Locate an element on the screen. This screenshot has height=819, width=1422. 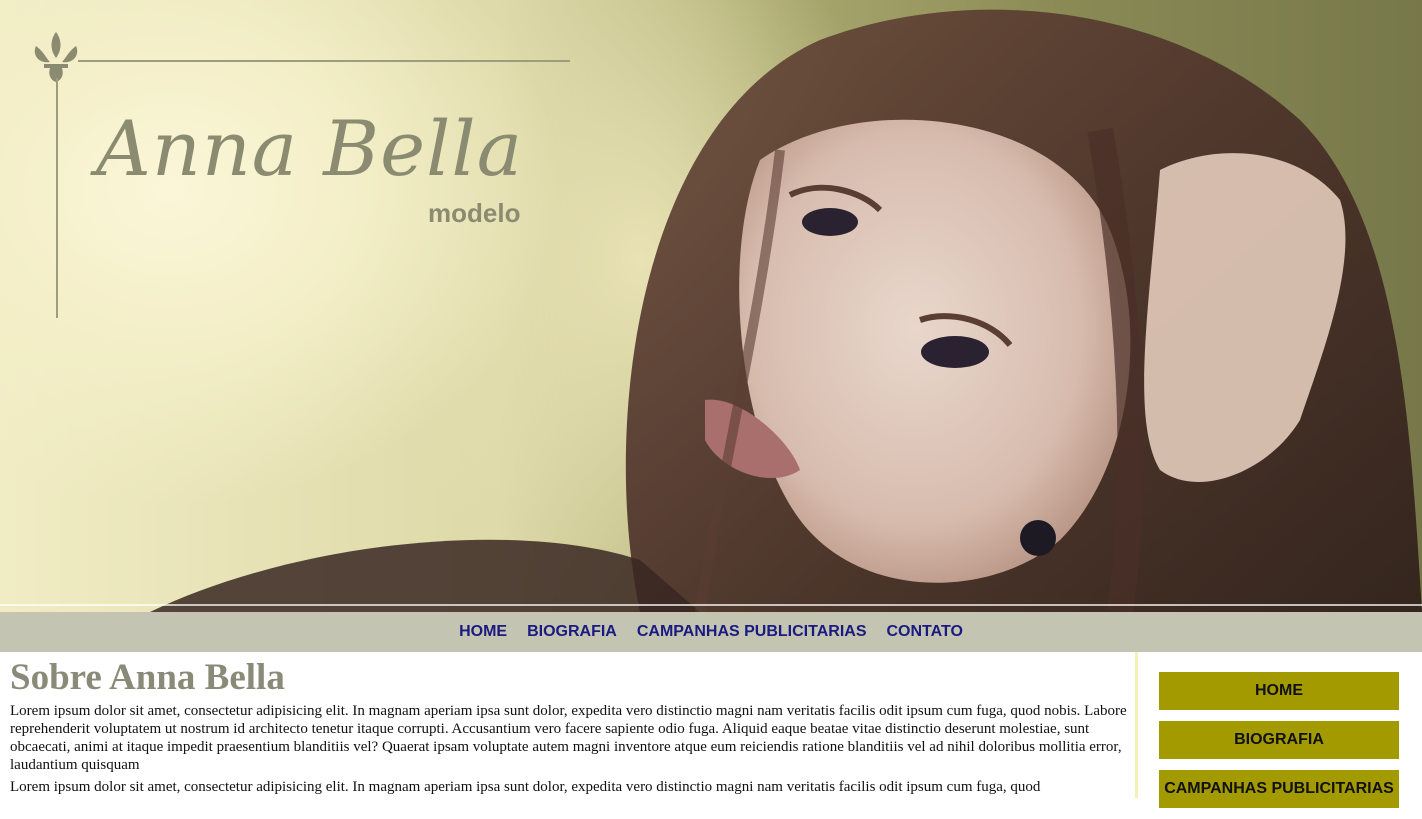
fleur-de-lis-icon is located at coordinates (56, 57).